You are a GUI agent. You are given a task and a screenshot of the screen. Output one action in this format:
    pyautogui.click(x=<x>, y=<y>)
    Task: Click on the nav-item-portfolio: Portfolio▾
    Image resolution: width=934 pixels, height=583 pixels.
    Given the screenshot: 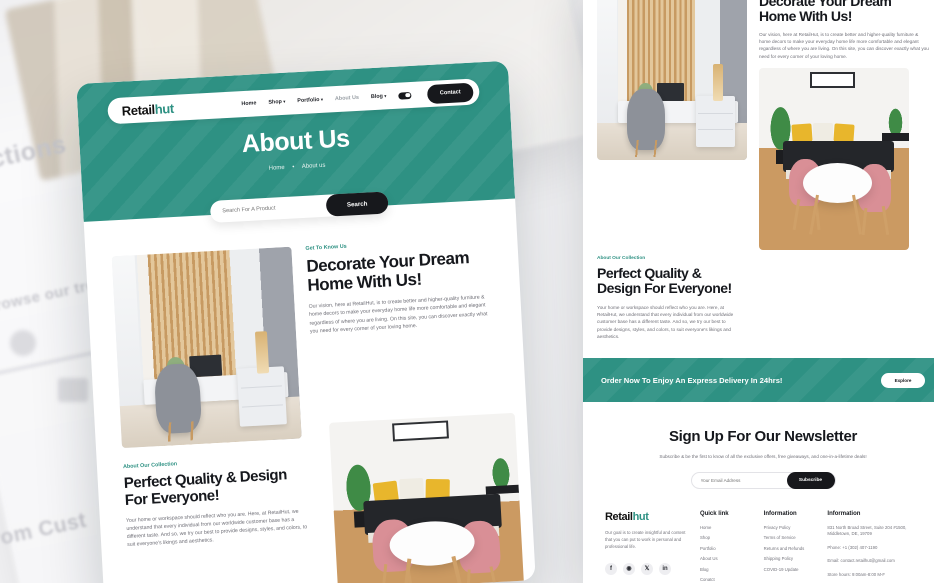 What is the action you would take?
    pyautogui.click(x=310, y=100)
    